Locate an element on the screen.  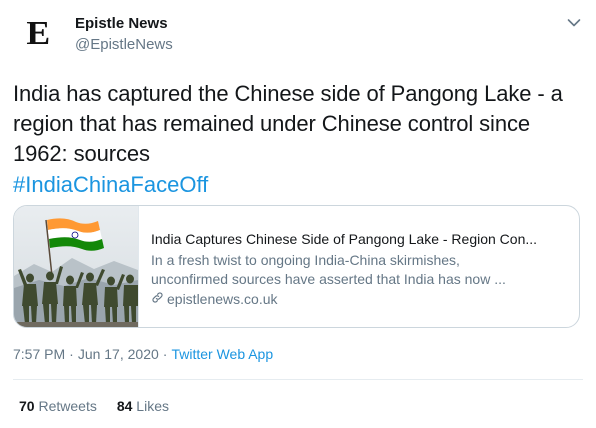
tweet-stats: 70 Retweets 84 Likes is located at coordinates (94, 406).